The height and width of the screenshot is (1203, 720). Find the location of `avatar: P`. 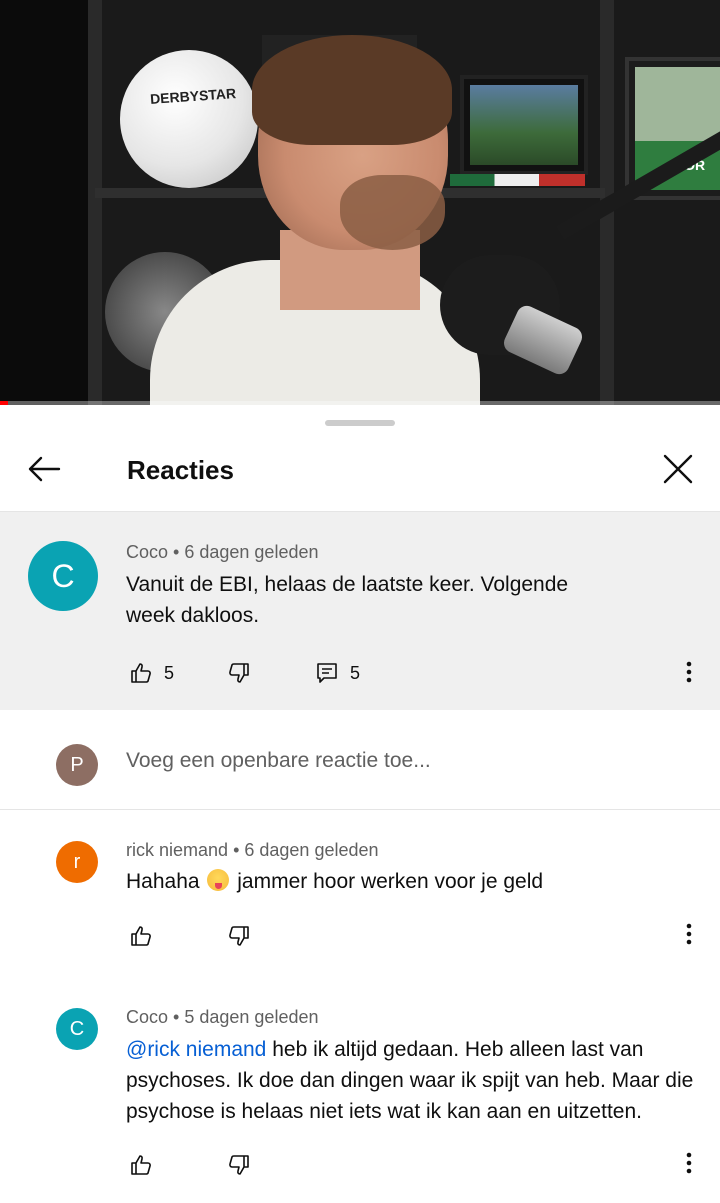

avatar: P is located at coordinates (77, 765).